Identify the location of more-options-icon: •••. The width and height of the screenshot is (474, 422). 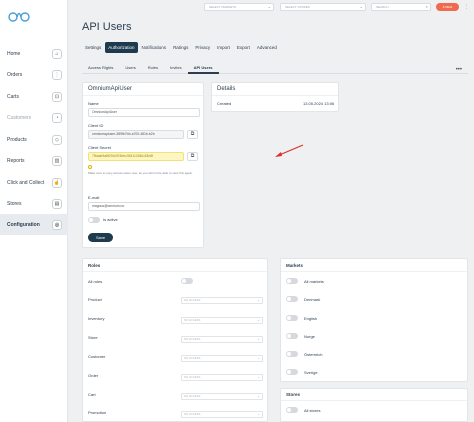
(459, 70).